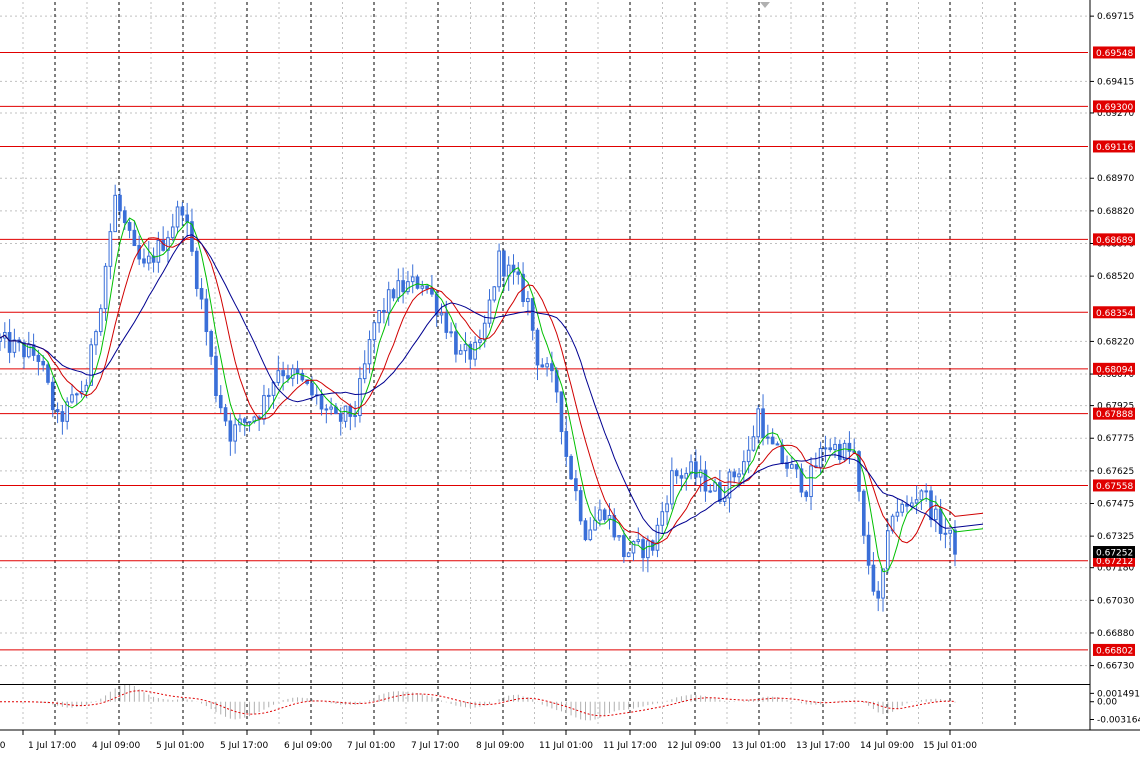  Describe the element at coordinates (1114, 415) in the screenshot. I see `level-tag-label: 0.67888` at that location.